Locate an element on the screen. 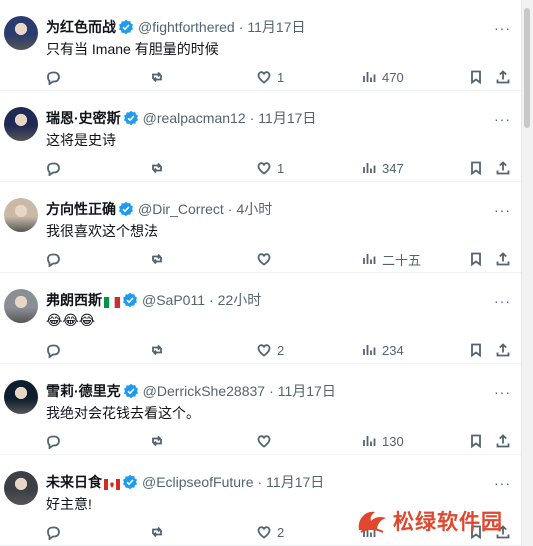 This screenshot has height=546, width=533. scrollbar is located at coordinates (527, 273).